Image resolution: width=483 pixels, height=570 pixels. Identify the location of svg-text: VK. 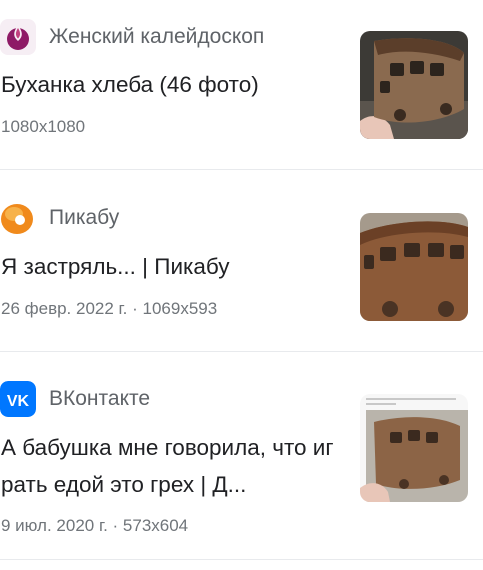
(18, 401).